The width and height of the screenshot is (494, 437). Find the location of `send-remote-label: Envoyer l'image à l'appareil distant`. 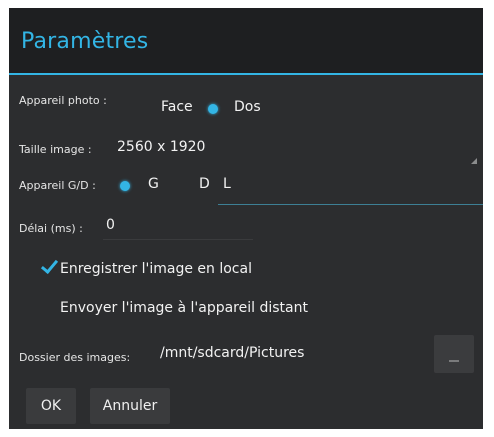

send-remote-label: Envoyer l'image à l'appareil distant is located at coordinates (184, 308).